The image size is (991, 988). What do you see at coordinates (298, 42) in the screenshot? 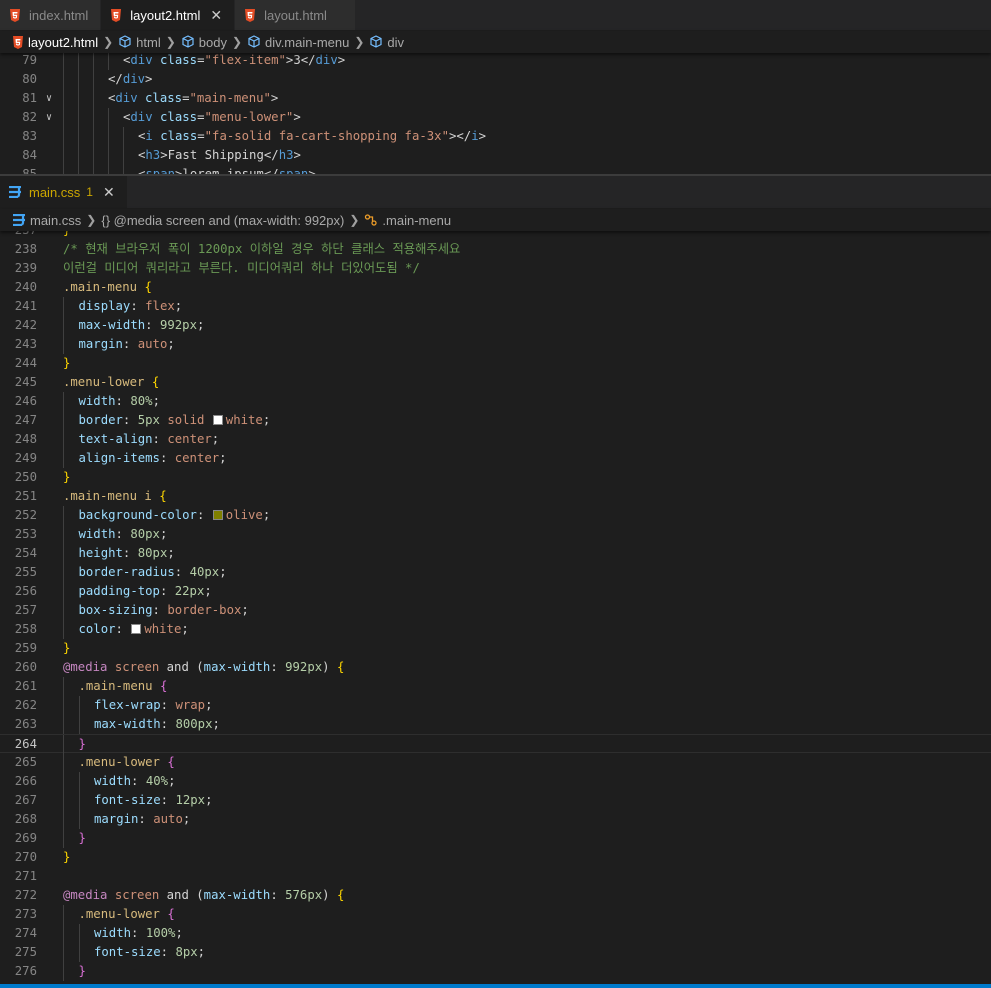
I see `breadcrumb-item-div-main-menu: div.main-menu` at bounding box center [298, 42].